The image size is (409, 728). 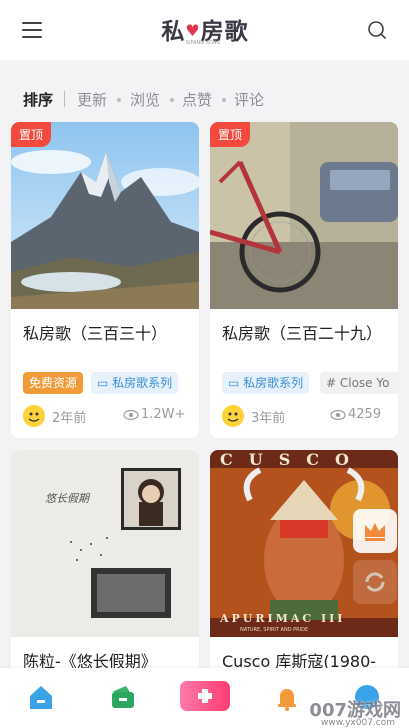 What do you see at coordinates (359, 383) in the screenshot?
I see `tag-song: # Close Yo` at bounding box center [359, 383].